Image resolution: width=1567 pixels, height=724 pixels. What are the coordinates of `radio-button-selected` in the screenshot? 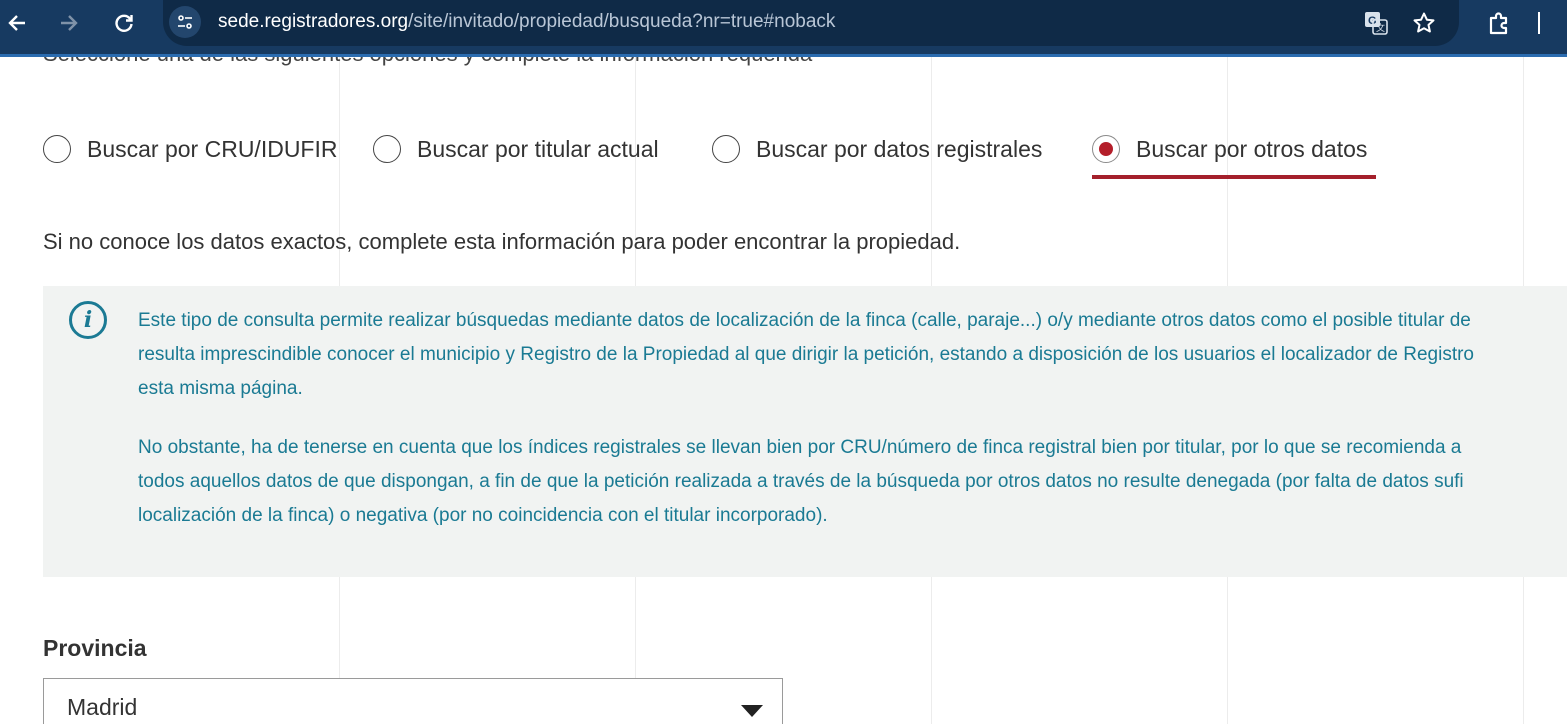 It's located at (1106, 149).